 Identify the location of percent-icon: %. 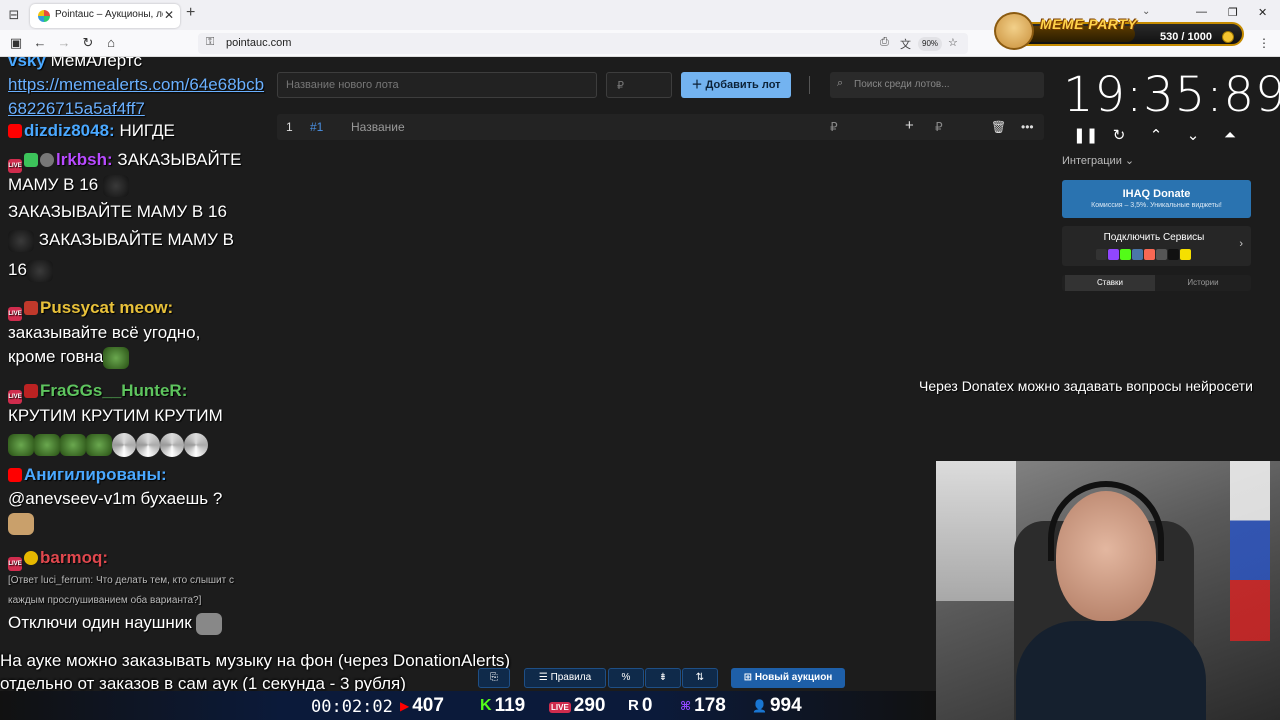
(626, 678).